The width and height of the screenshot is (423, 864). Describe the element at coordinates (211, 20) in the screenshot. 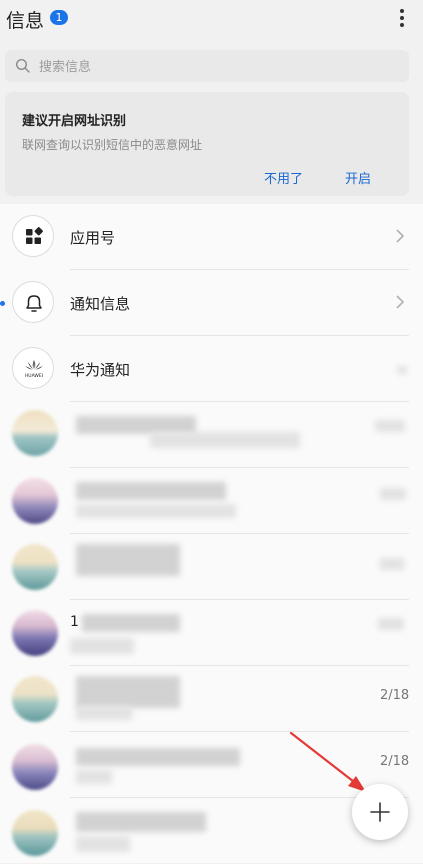

I see `app-header: 信息 1` at that location.